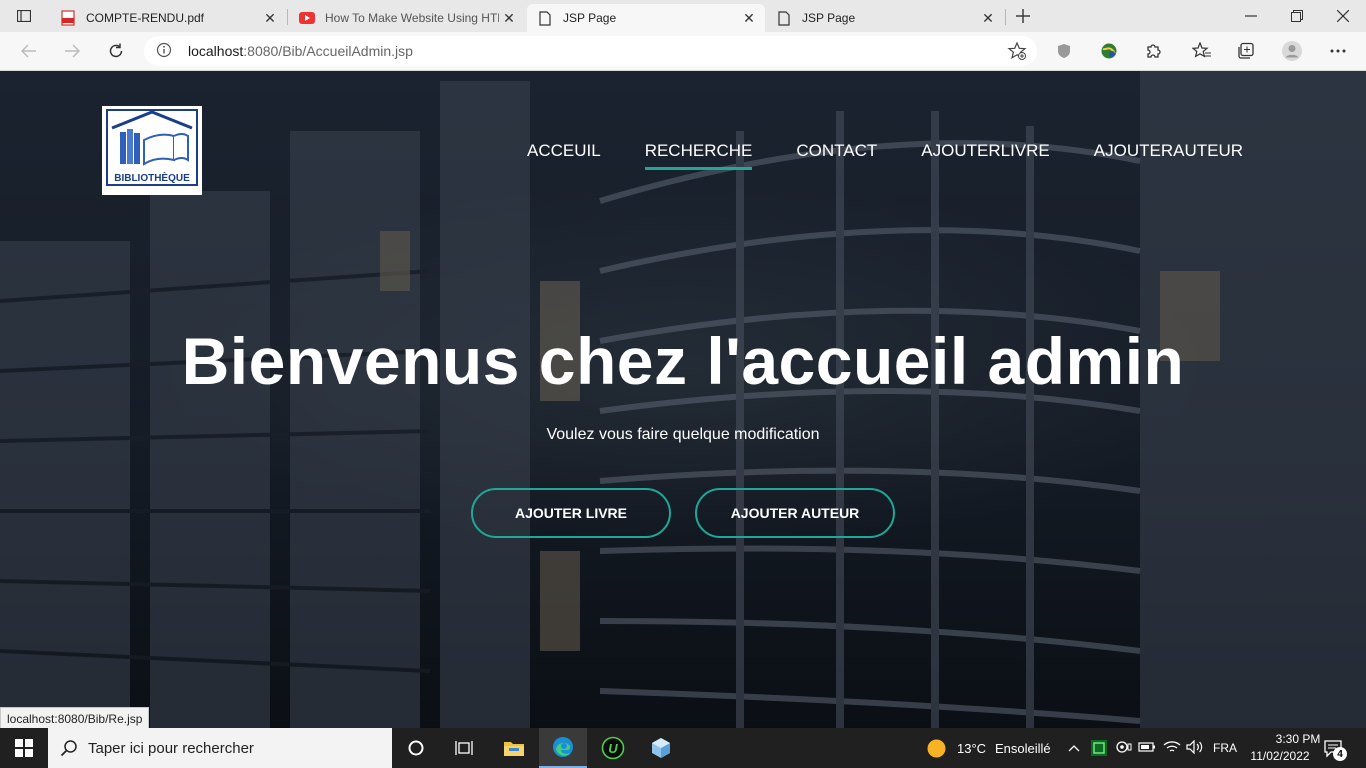 This screenshot has width=1366, height=768. What do you see at coordinates (936, 751) in the screenshot?
I see `sun-weather-icon` at bounding box center [936, 751].